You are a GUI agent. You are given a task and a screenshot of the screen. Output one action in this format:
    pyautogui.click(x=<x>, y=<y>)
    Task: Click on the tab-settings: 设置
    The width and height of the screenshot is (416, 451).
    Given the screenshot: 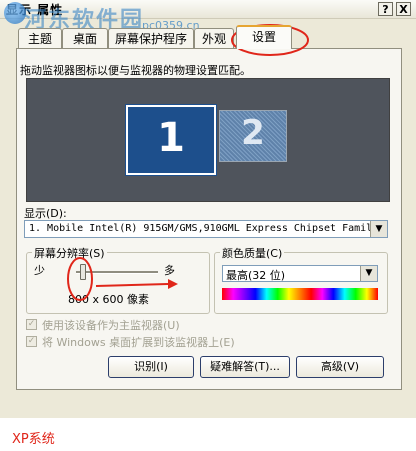 What is the action you would take?
    pyautogui.click(x=264, y=37)
    